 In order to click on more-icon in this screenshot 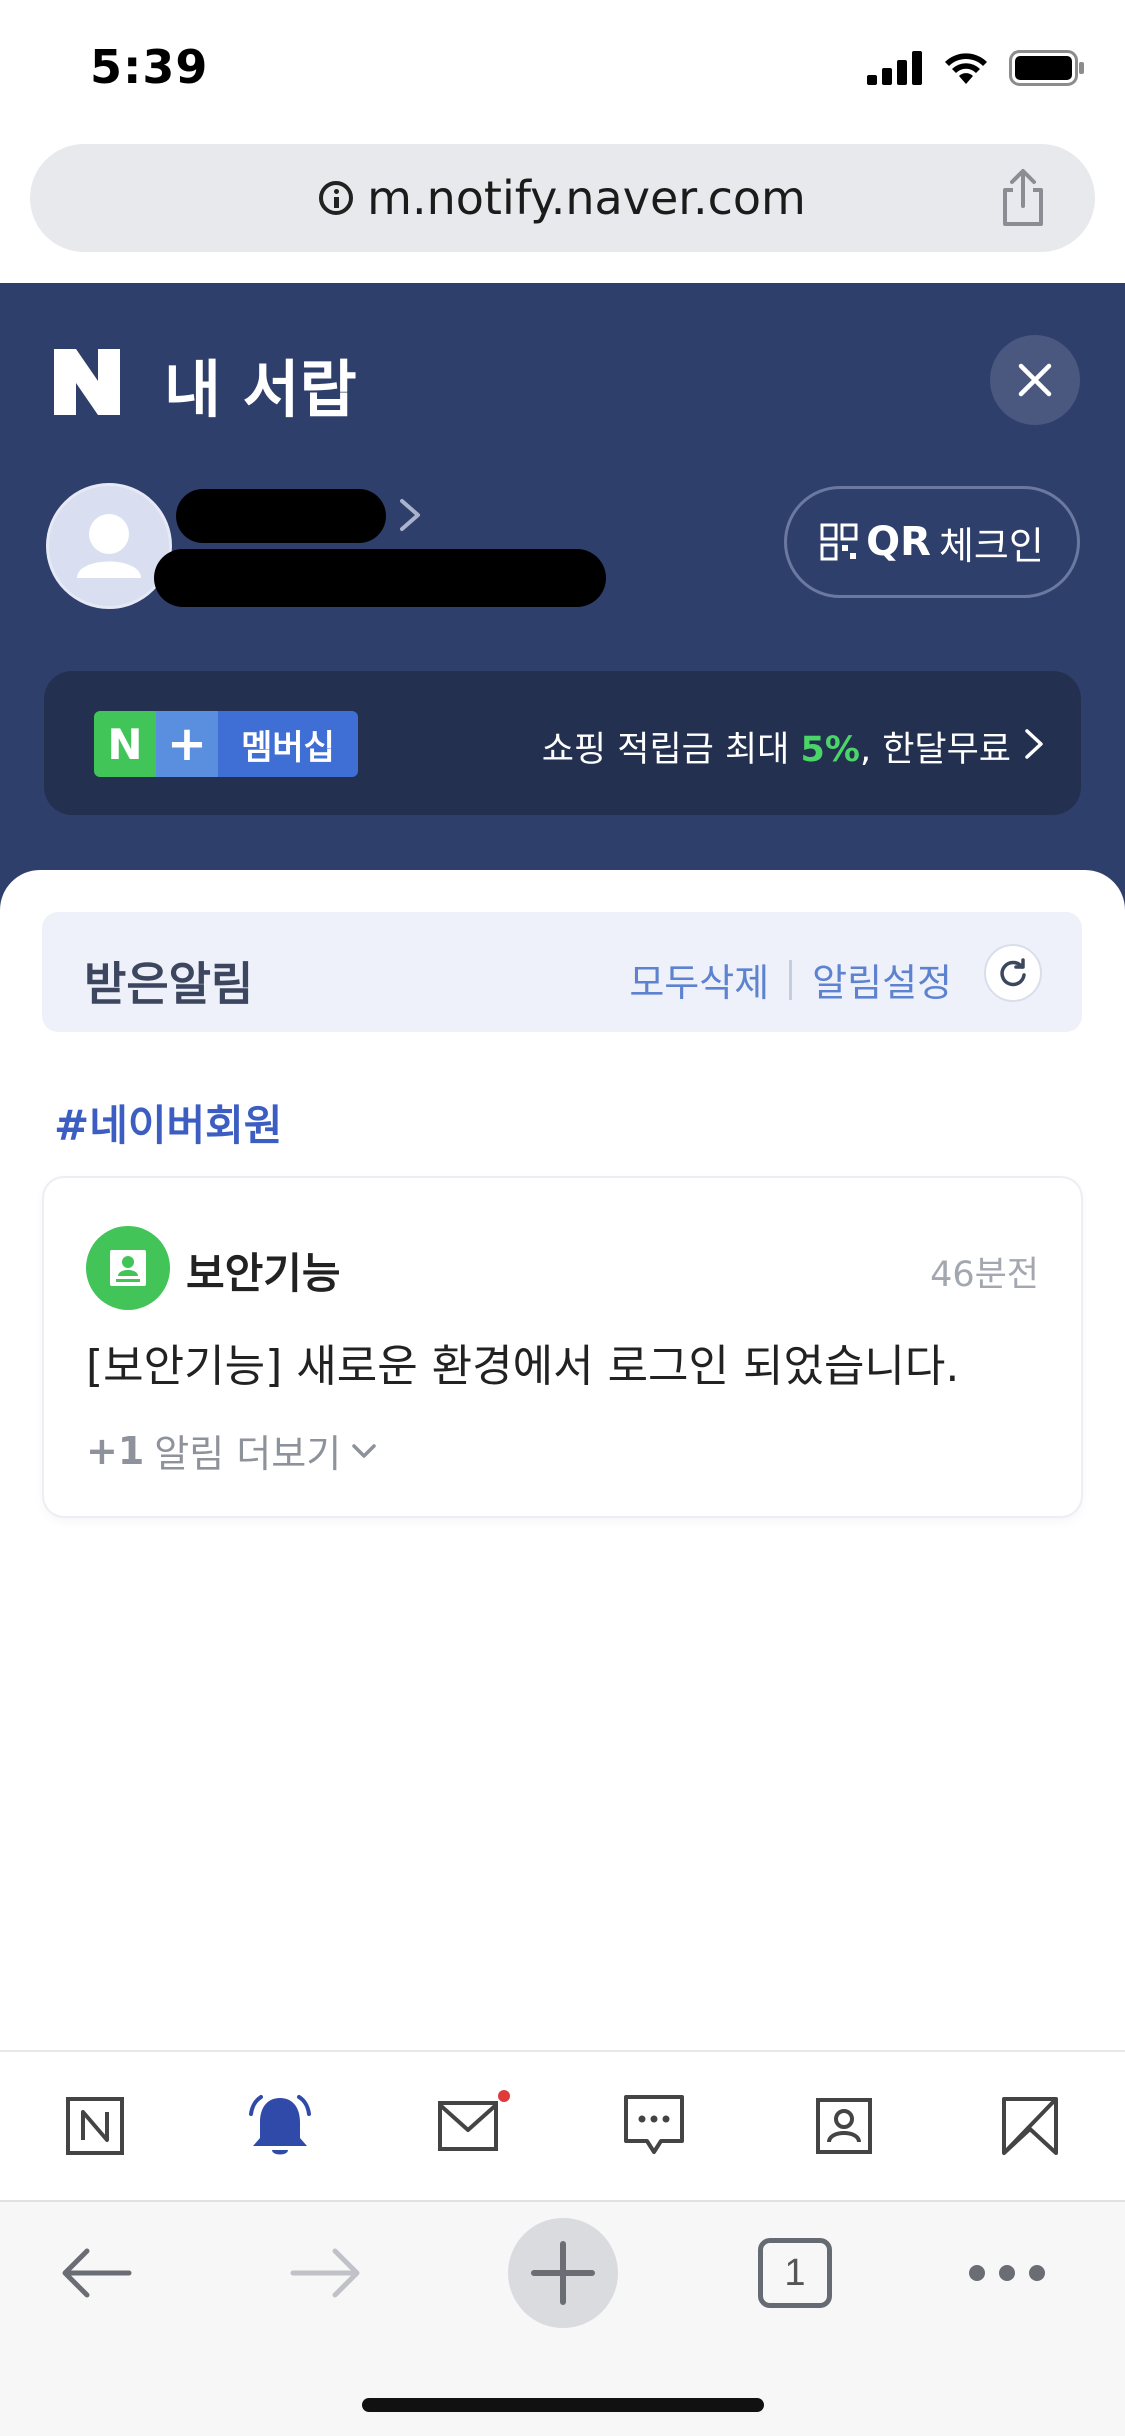, I will do `click(1007, 2273)`.